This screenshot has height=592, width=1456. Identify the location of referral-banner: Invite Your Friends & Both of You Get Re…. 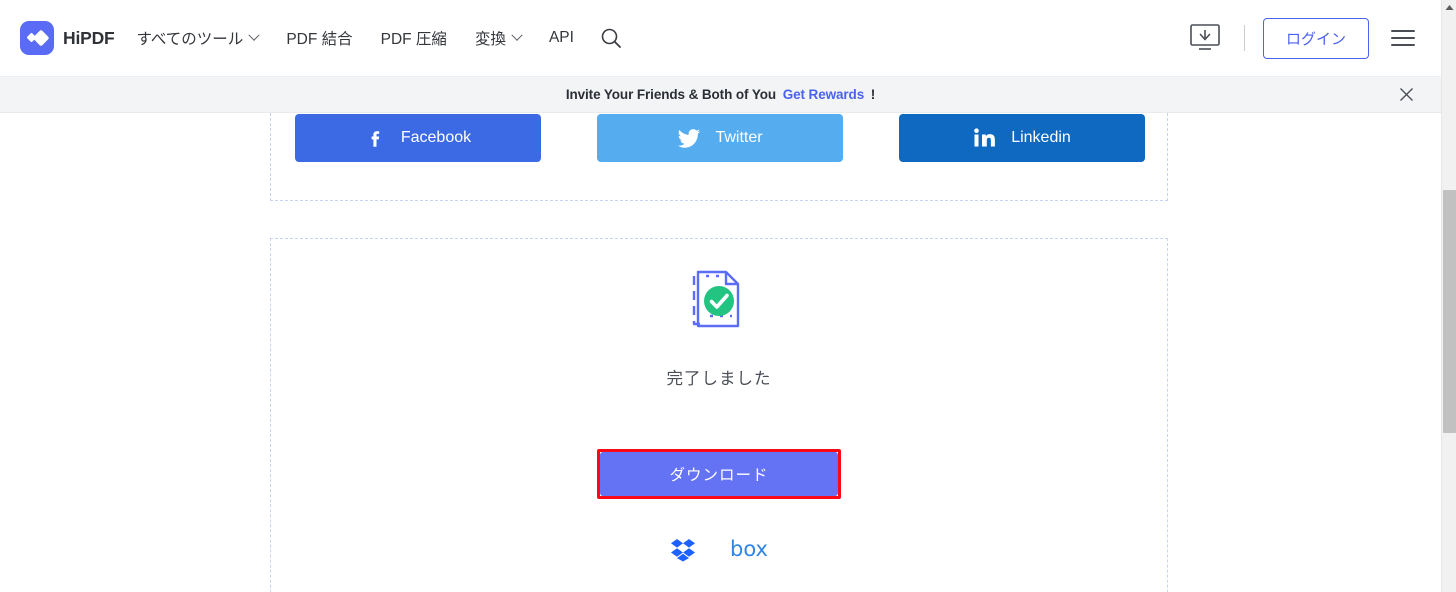
(720, 95).